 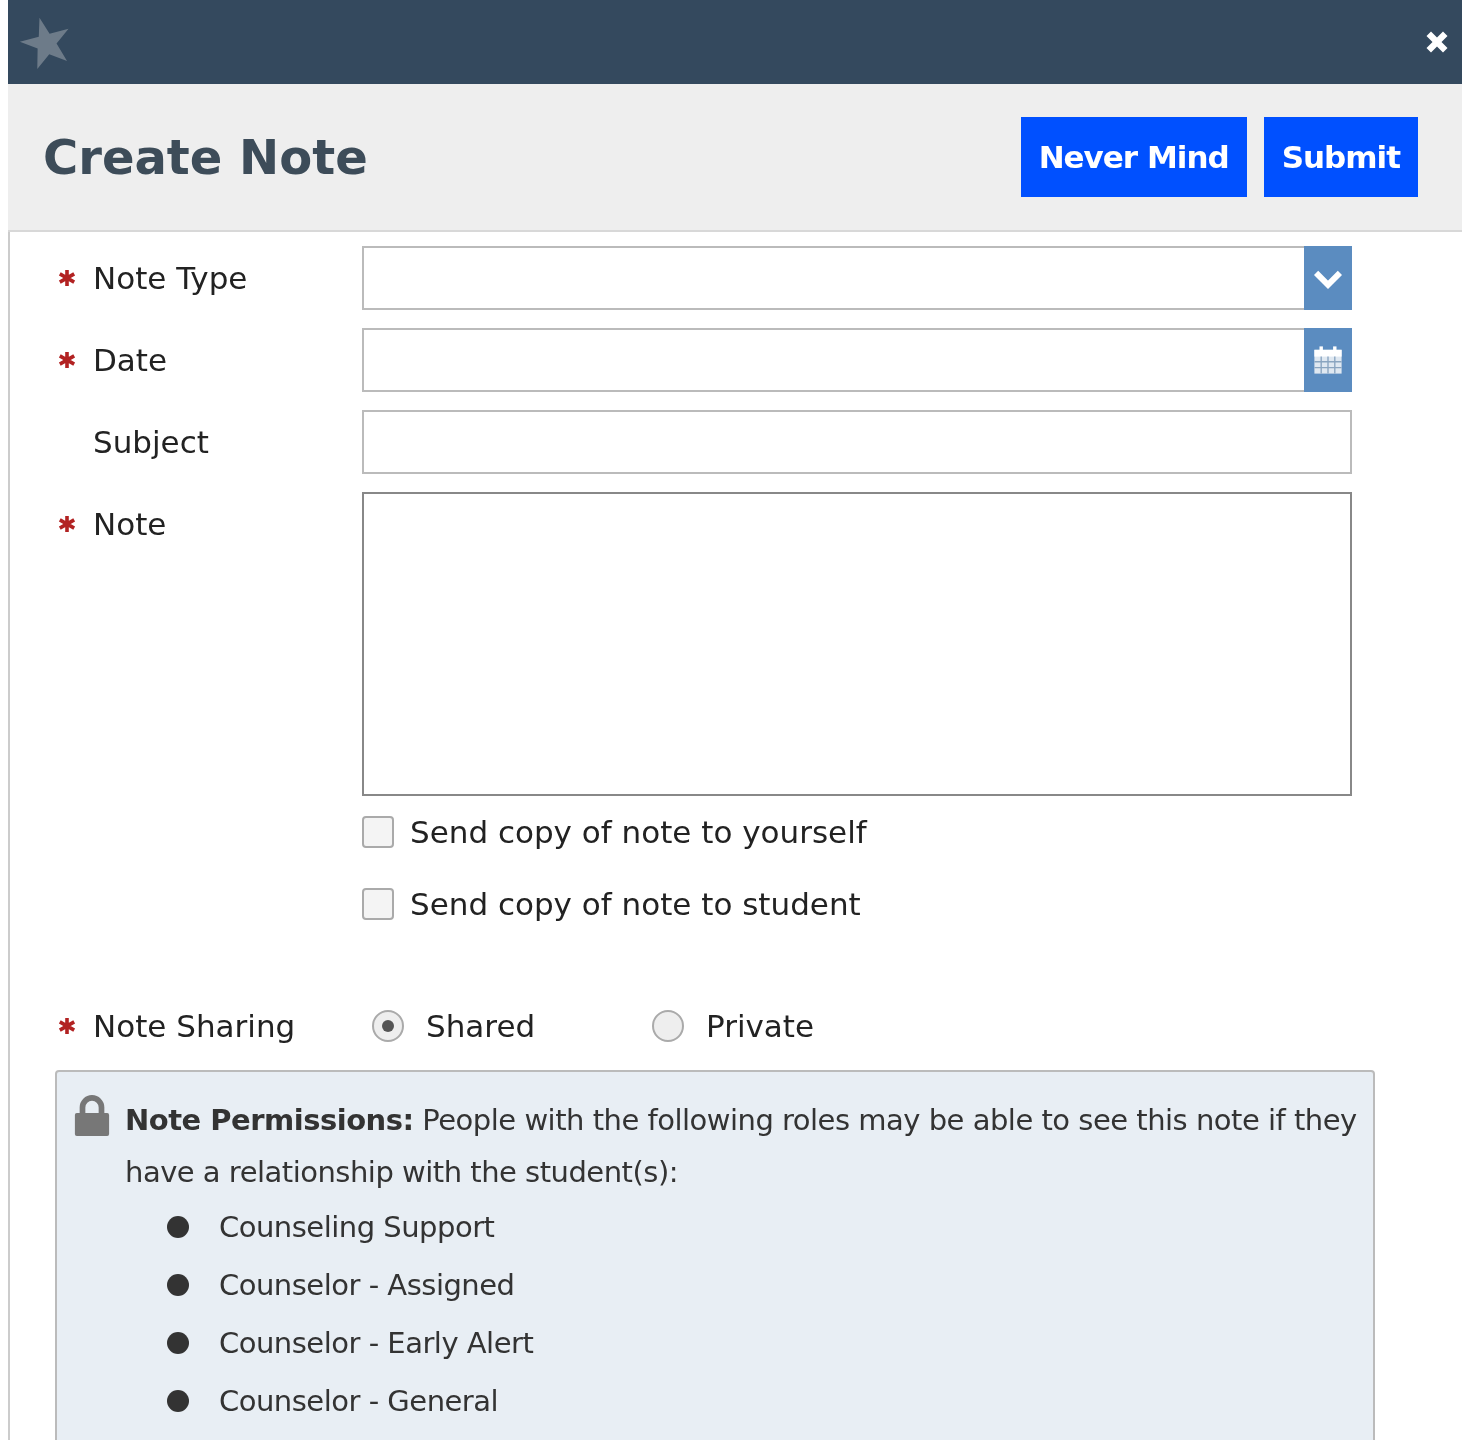 I want to click on radio-label: Shared, so click(x=481, y=1026).